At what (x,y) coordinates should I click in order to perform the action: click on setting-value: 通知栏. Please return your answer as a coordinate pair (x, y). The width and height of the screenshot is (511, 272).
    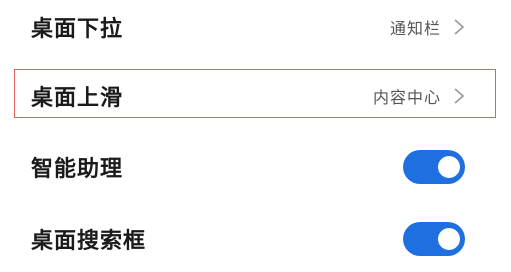
    Looking at the image, I should click on (415, 28).